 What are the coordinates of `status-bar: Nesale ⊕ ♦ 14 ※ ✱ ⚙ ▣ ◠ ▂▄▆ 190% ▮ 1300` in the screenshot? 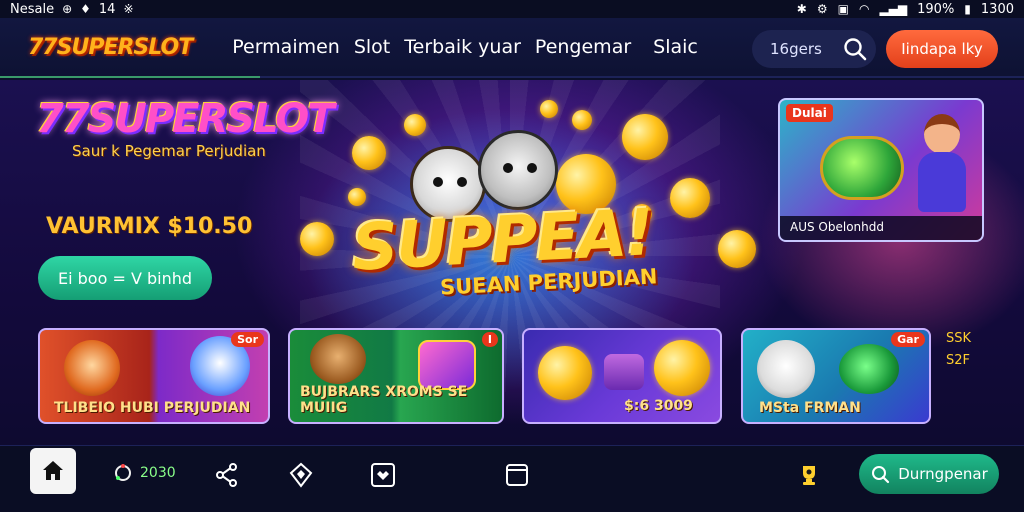 It's located at (512, 9).